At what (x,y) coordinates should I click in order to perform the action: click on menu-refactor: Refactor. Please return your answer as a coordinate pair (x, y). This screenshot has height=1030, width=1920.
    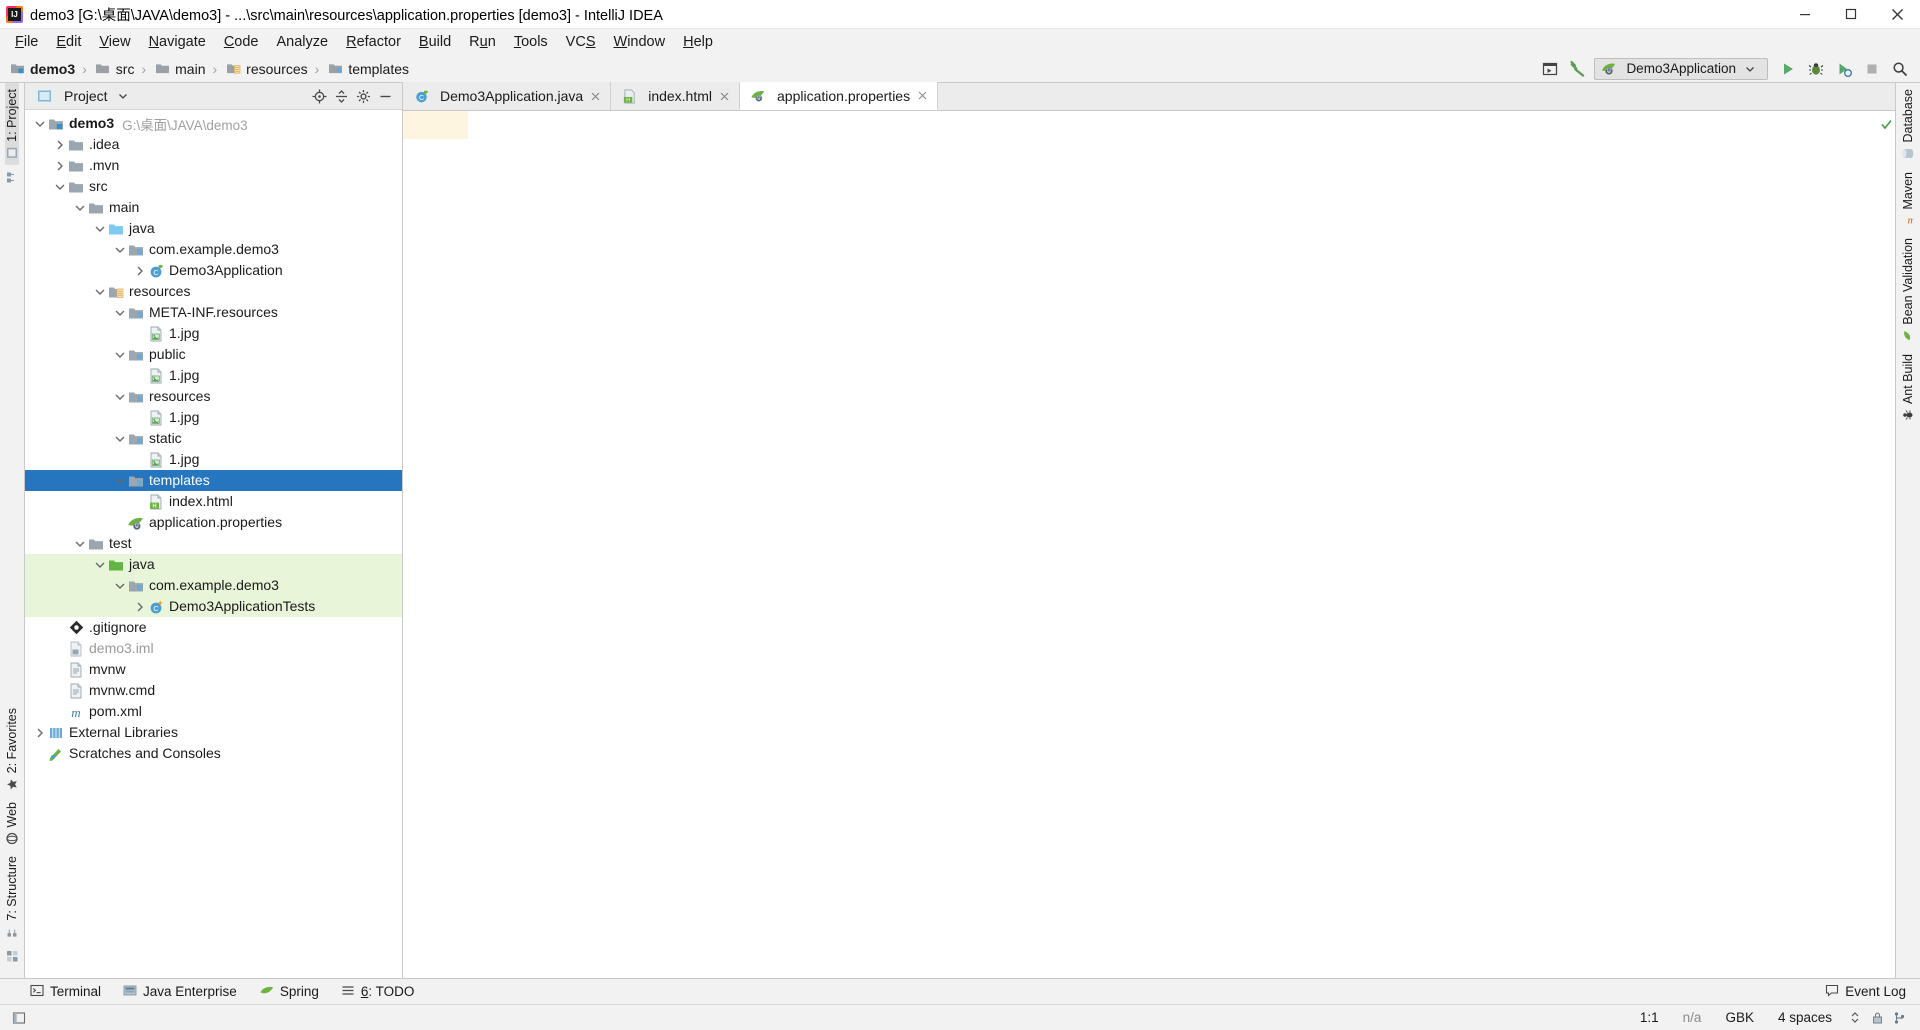
    Looking at the image, I should click on (373, 42).